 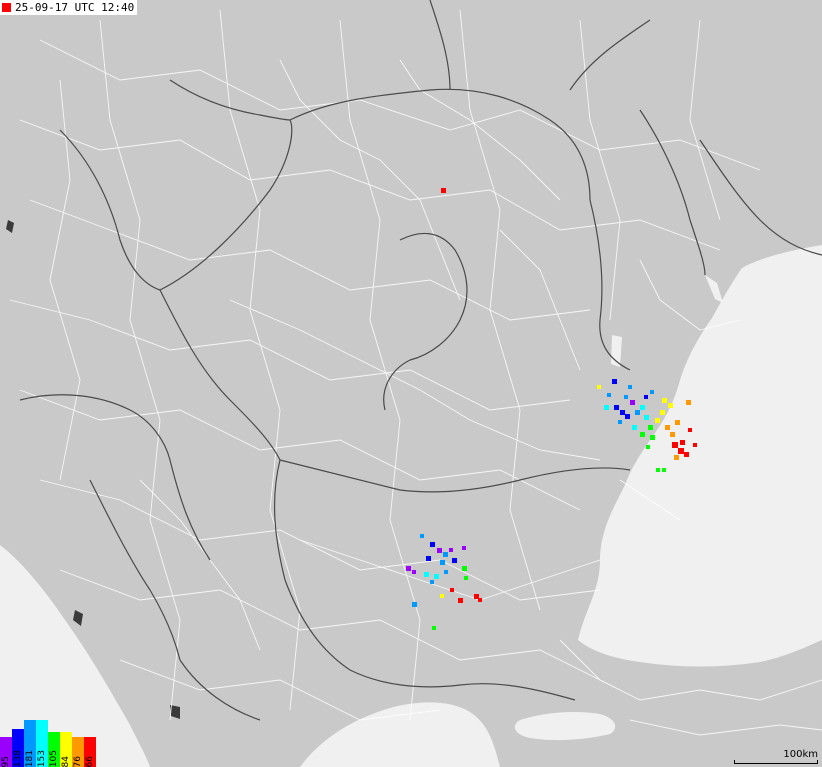 I want to click on legend-label: 153, so click(x=42, y=758).